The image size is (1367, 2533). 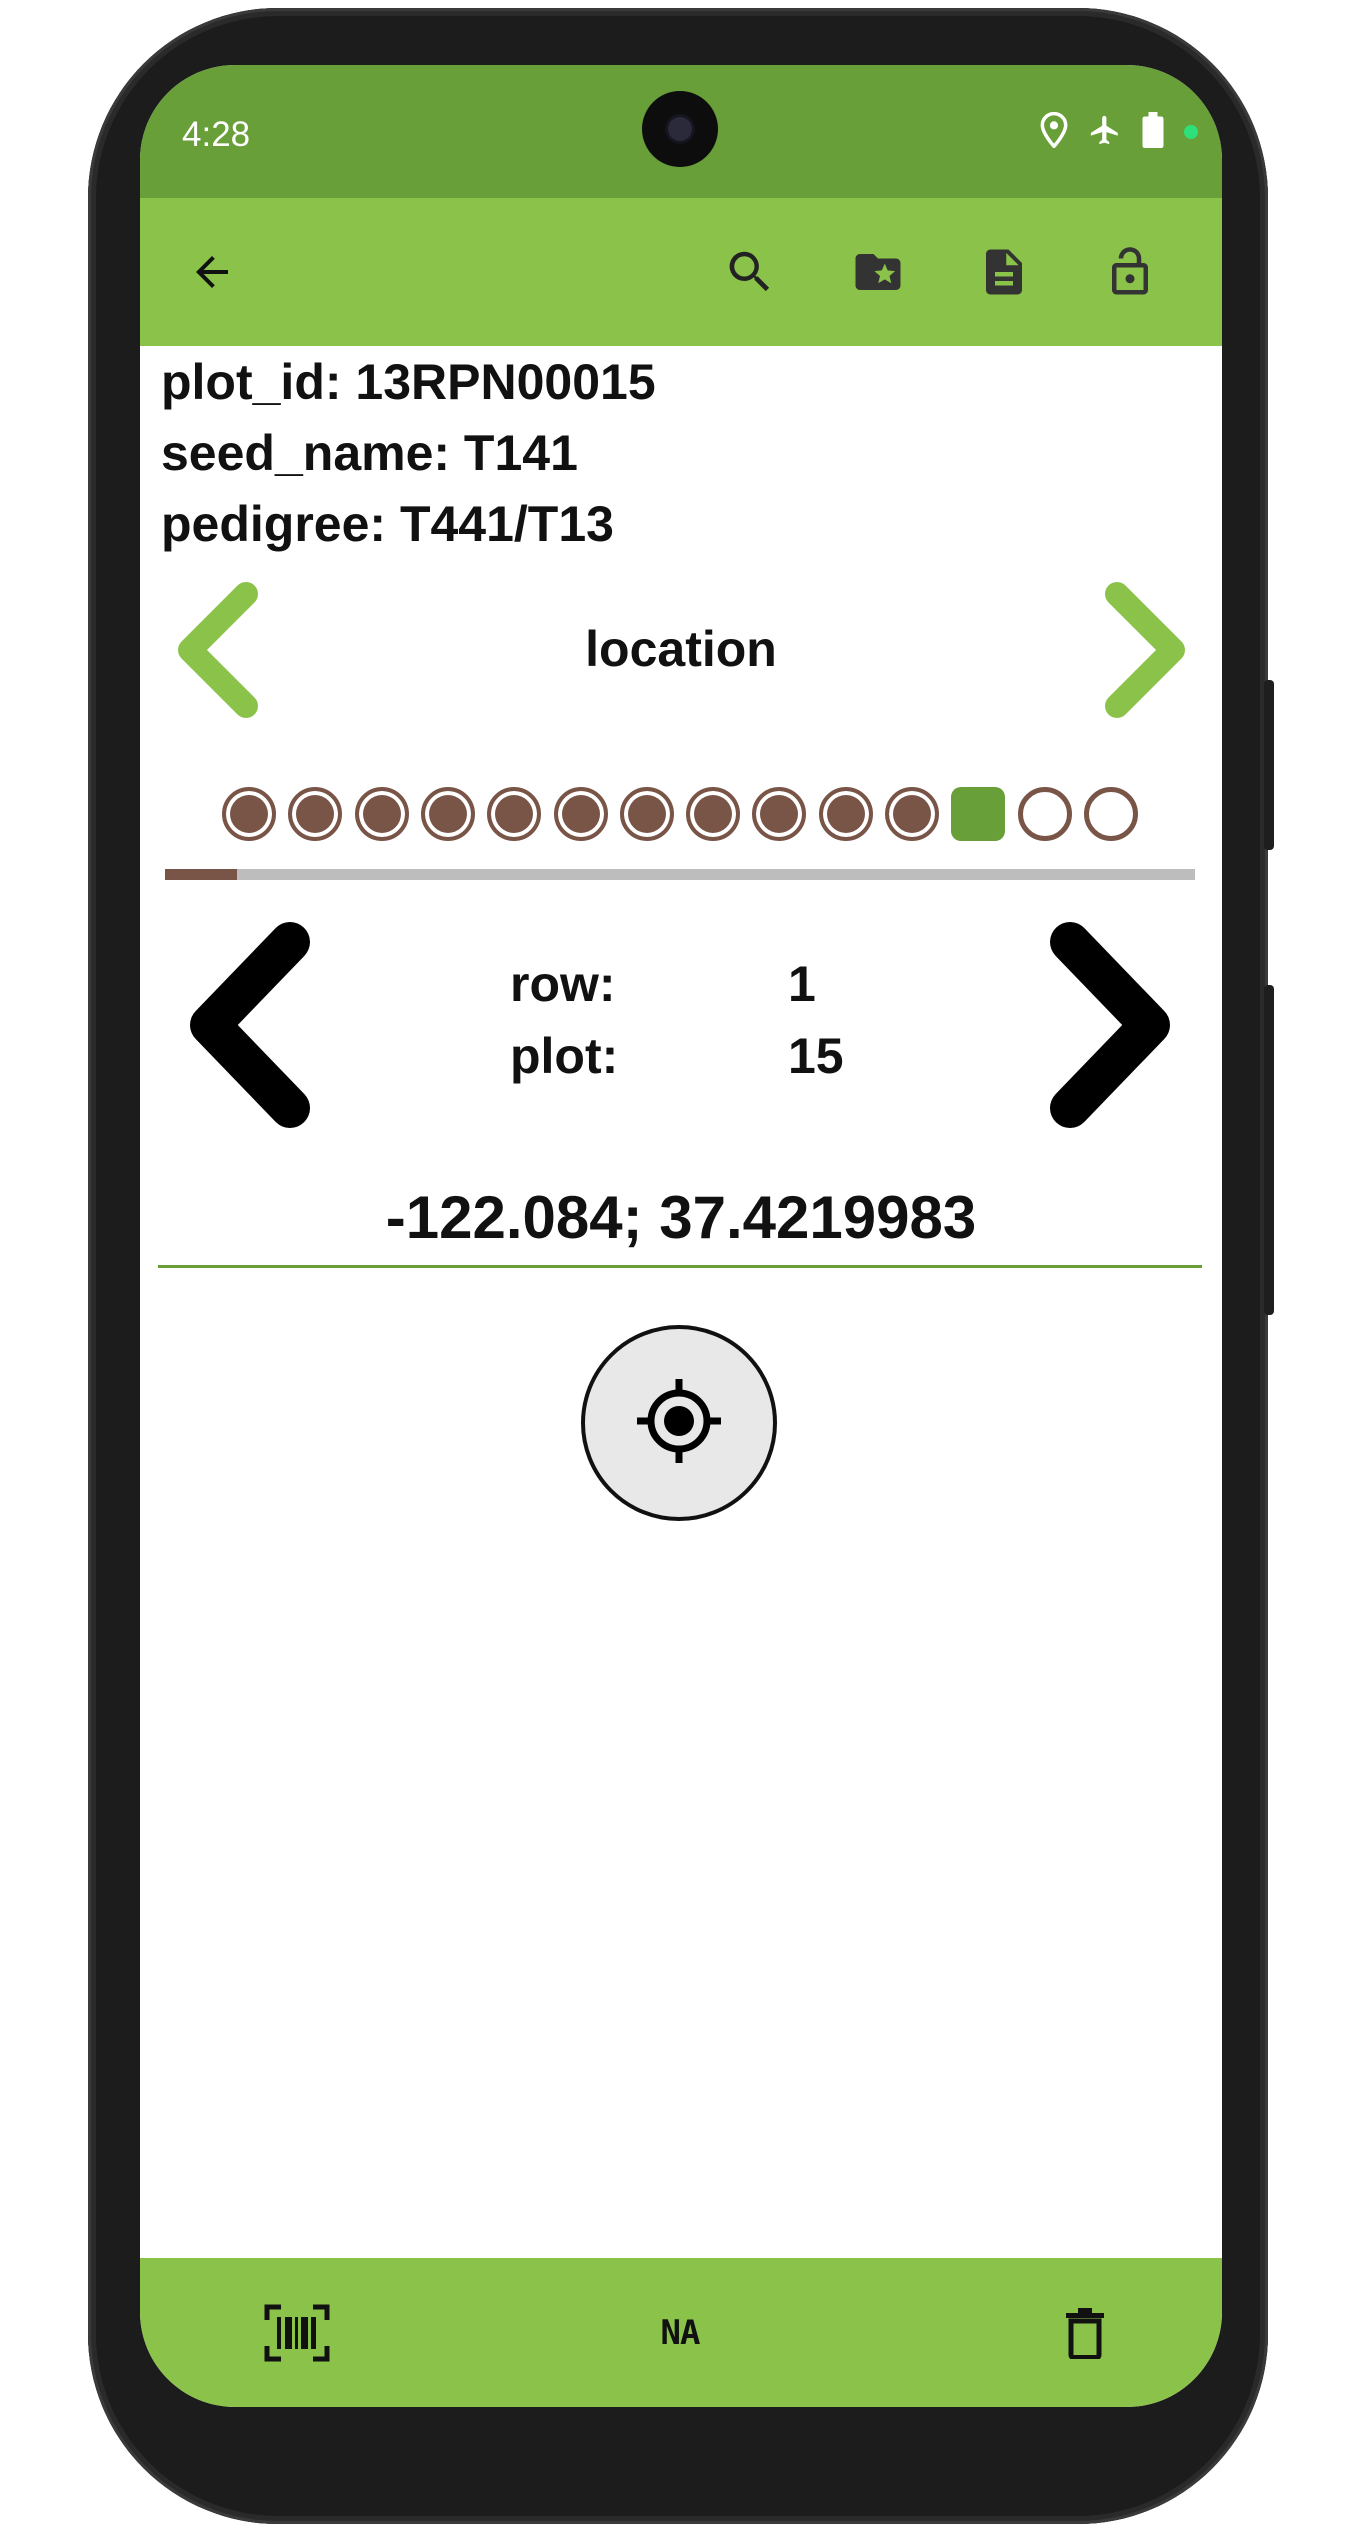 I want to click on next-plot-chevron-icon, so click(x=1110, y=1025).